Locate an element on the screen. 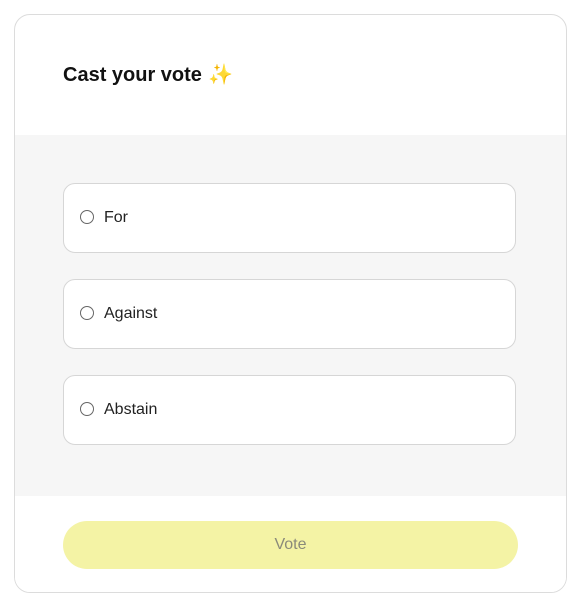  option-label-abstain: Abstain is located at coordinates (131, 409).